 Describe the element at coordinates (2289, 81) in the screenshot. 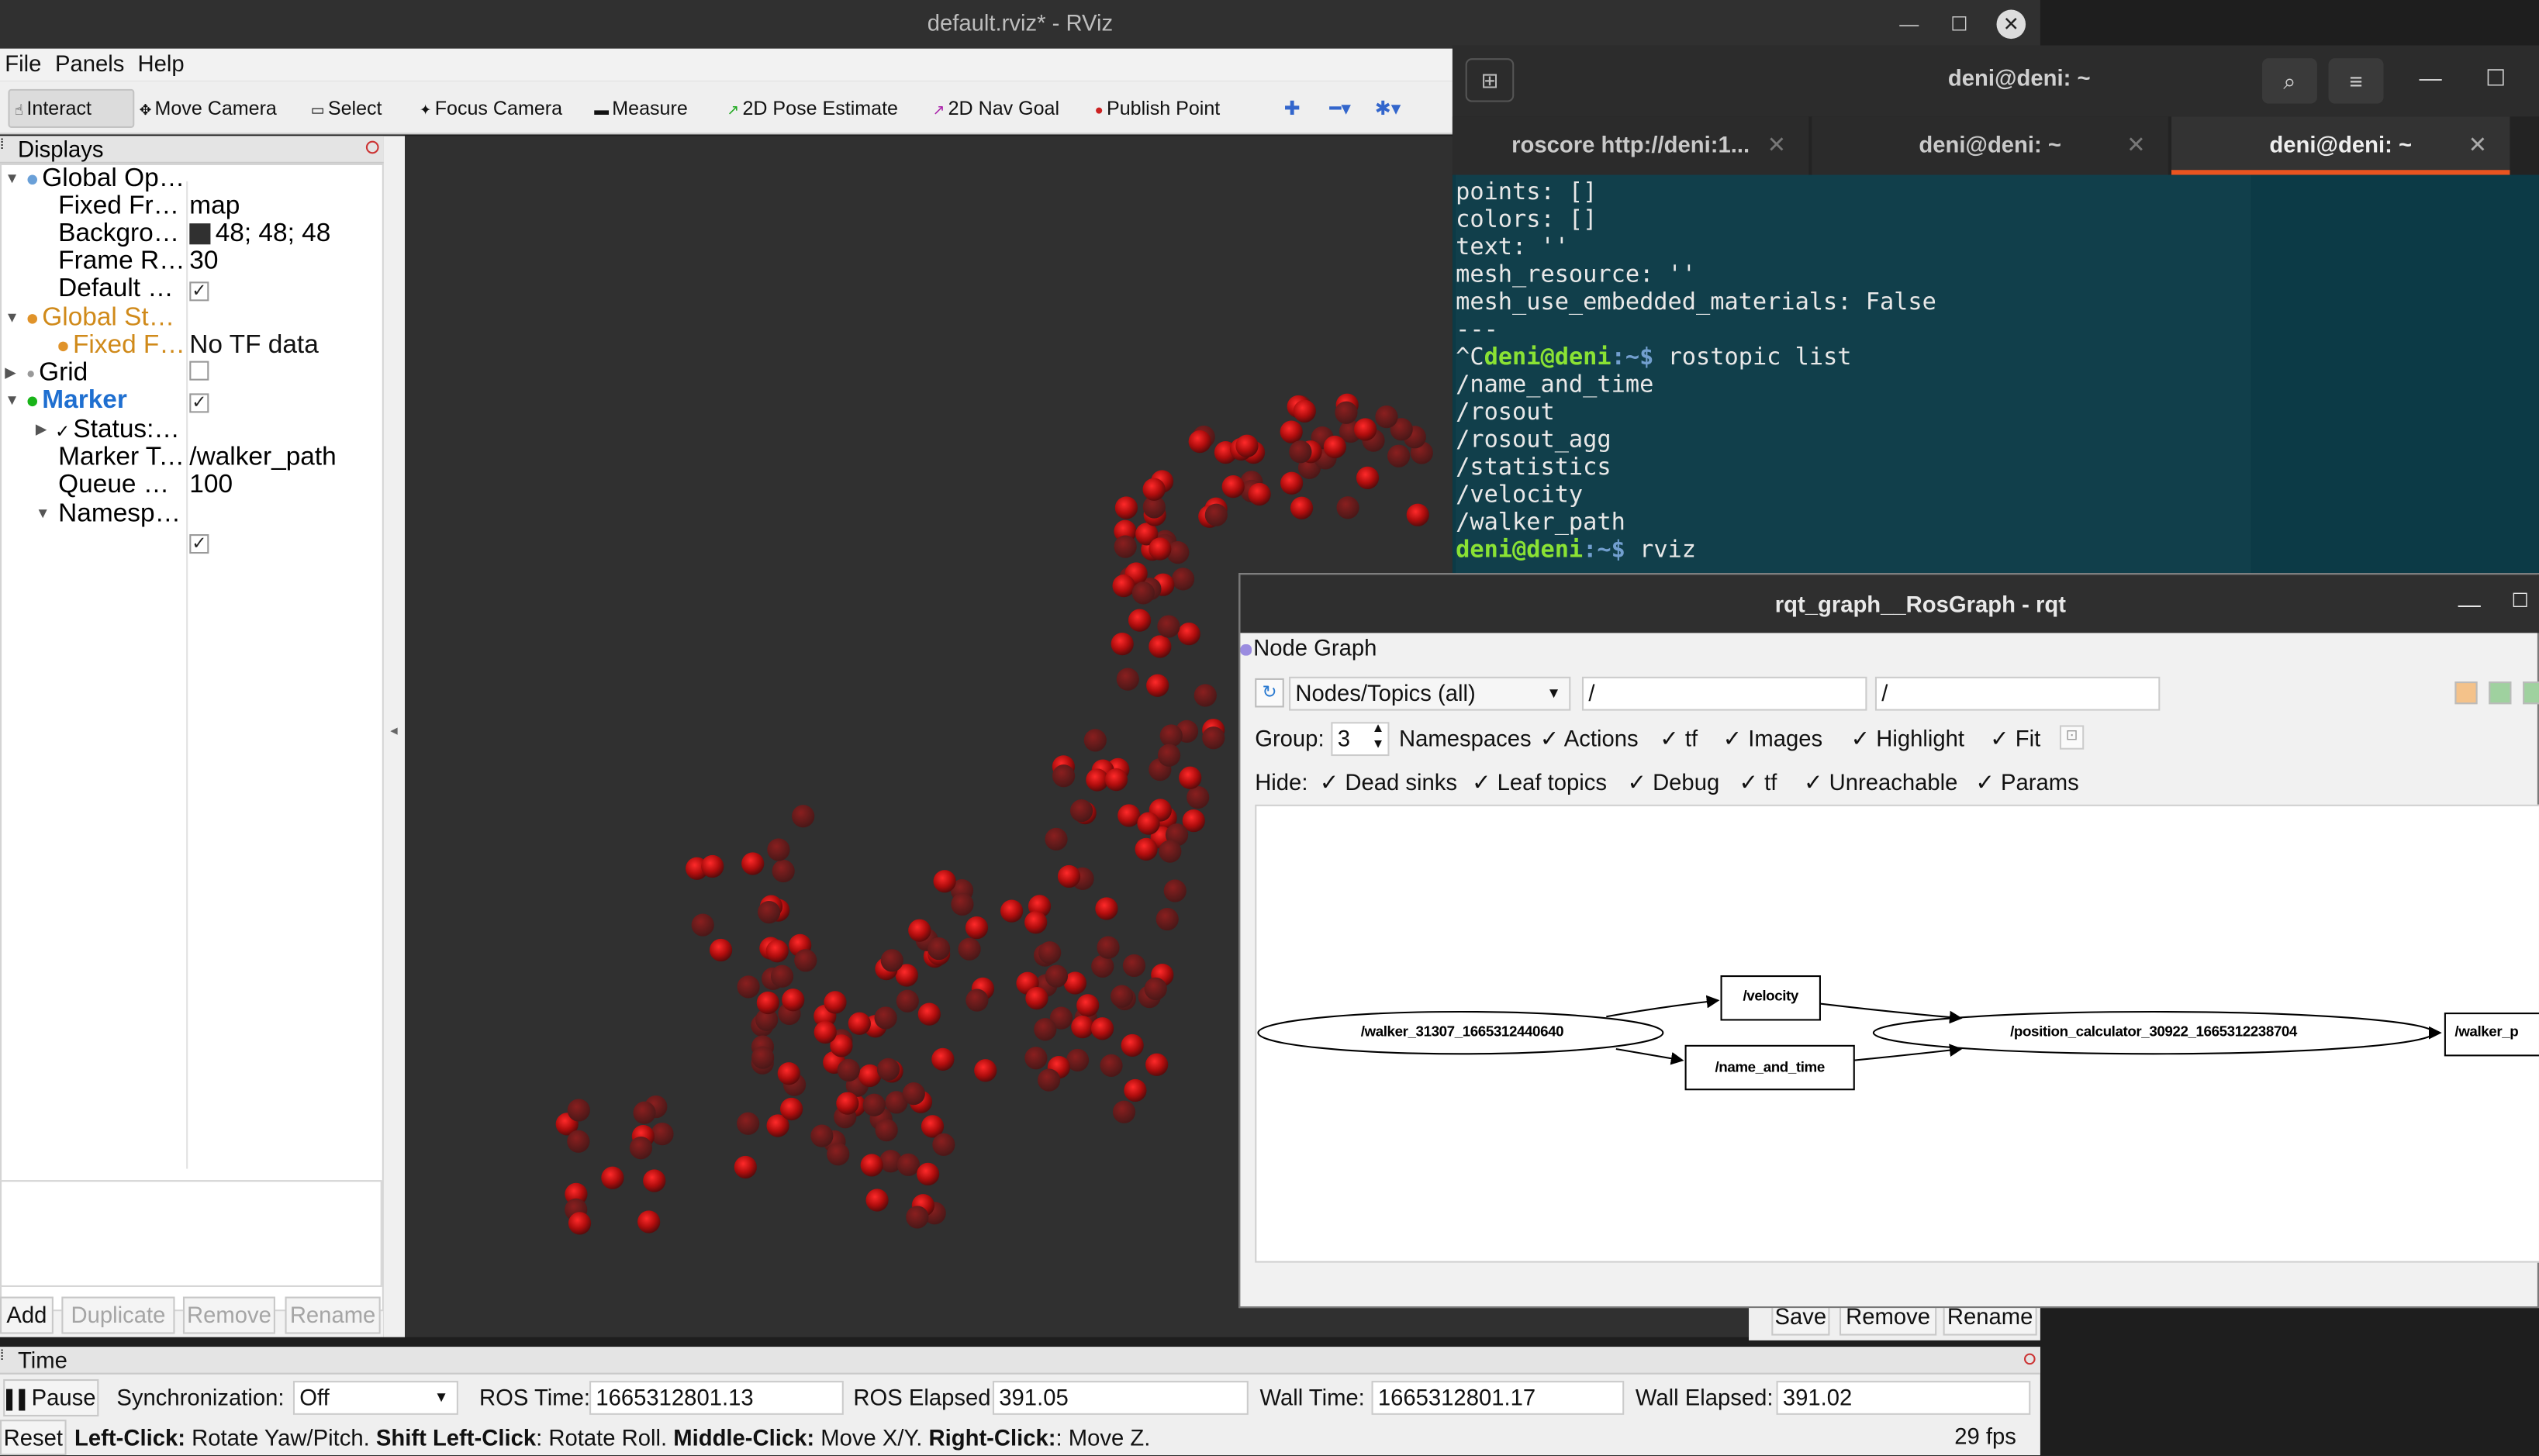

I see `search-icon: ⌕` at that location.